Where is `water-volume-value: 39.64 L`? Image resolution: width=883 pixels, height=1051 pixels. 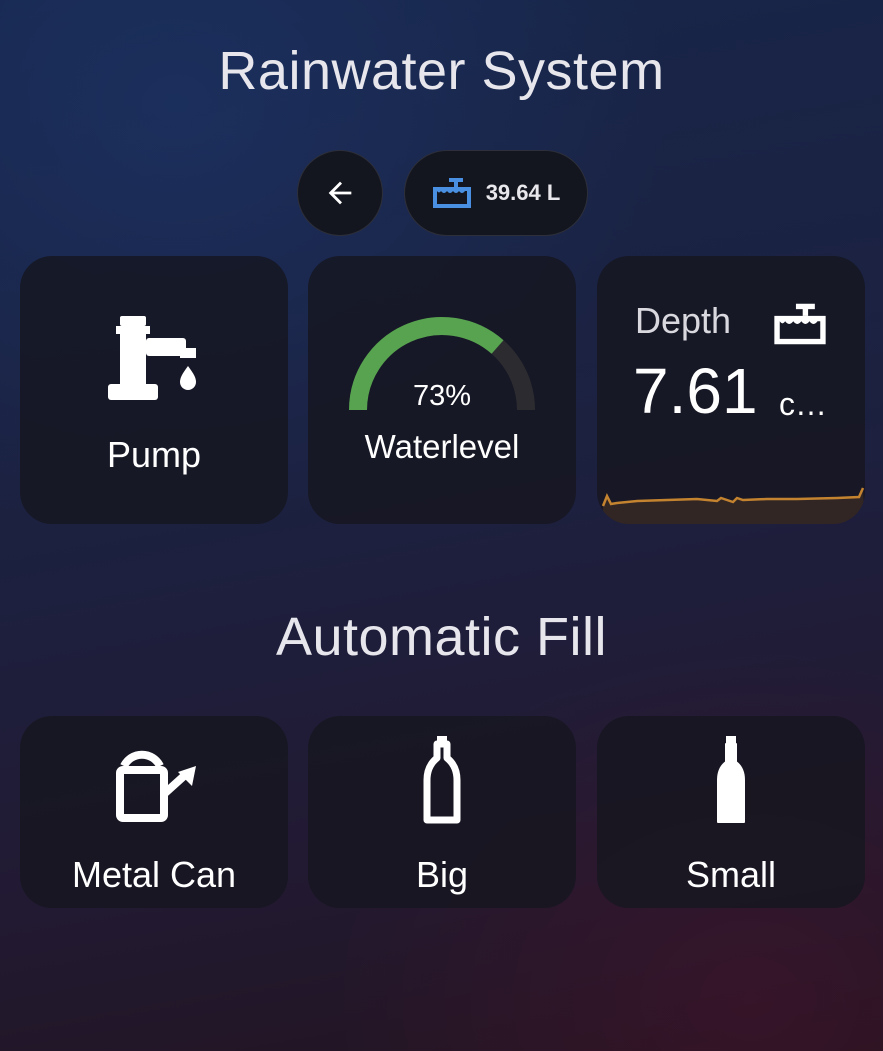
water-volume-value: 39.64 L is located at coordinates (523, 192).